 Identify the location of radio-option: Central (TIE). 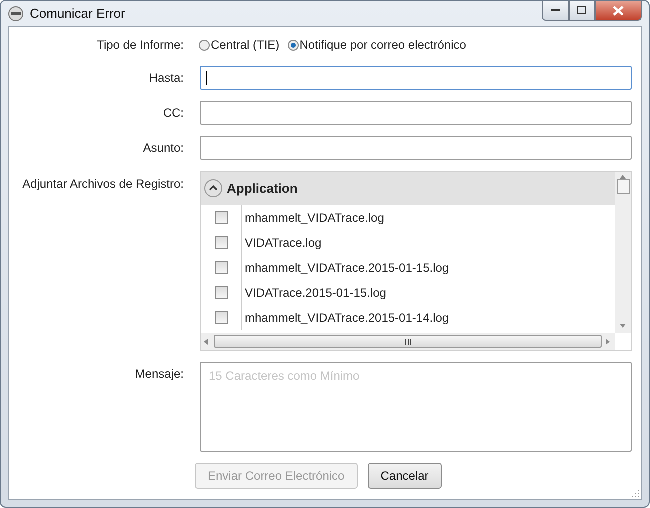
(239, 45).